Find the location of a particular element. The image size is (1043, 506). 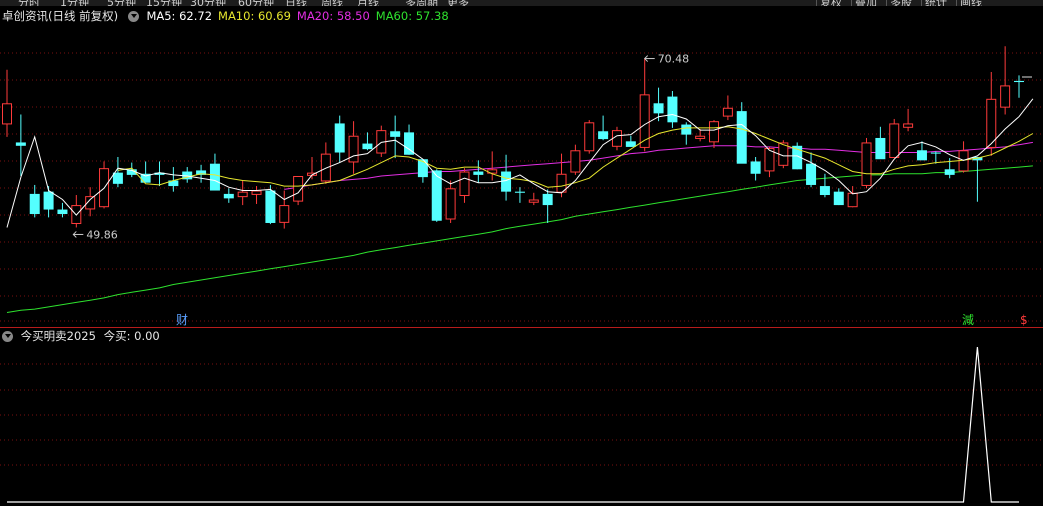

period-tab: 月线 is located at coordinates (368, 3).